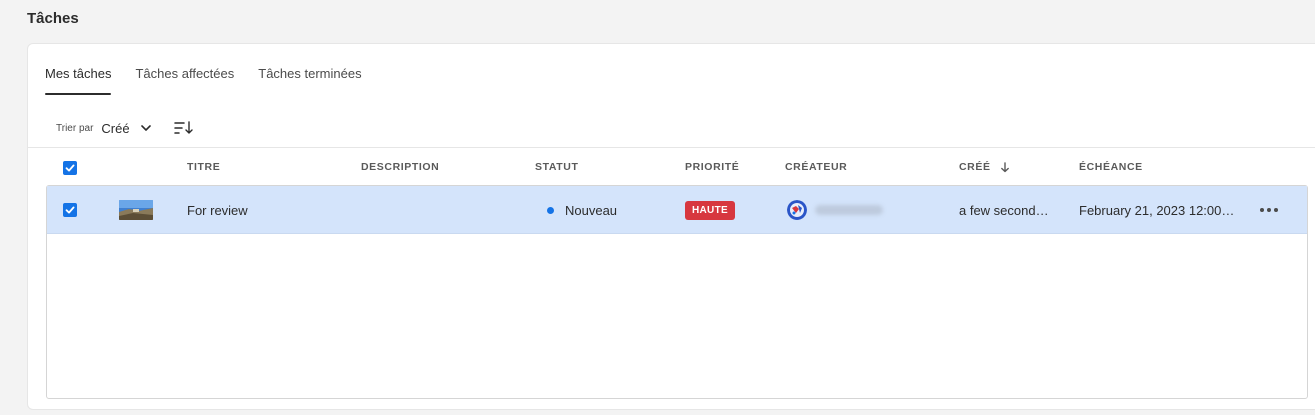  What do you see at coordinates (203, 167) in the screenshot?
I see `column-title: TITRE` at bounding box center [203, 167].